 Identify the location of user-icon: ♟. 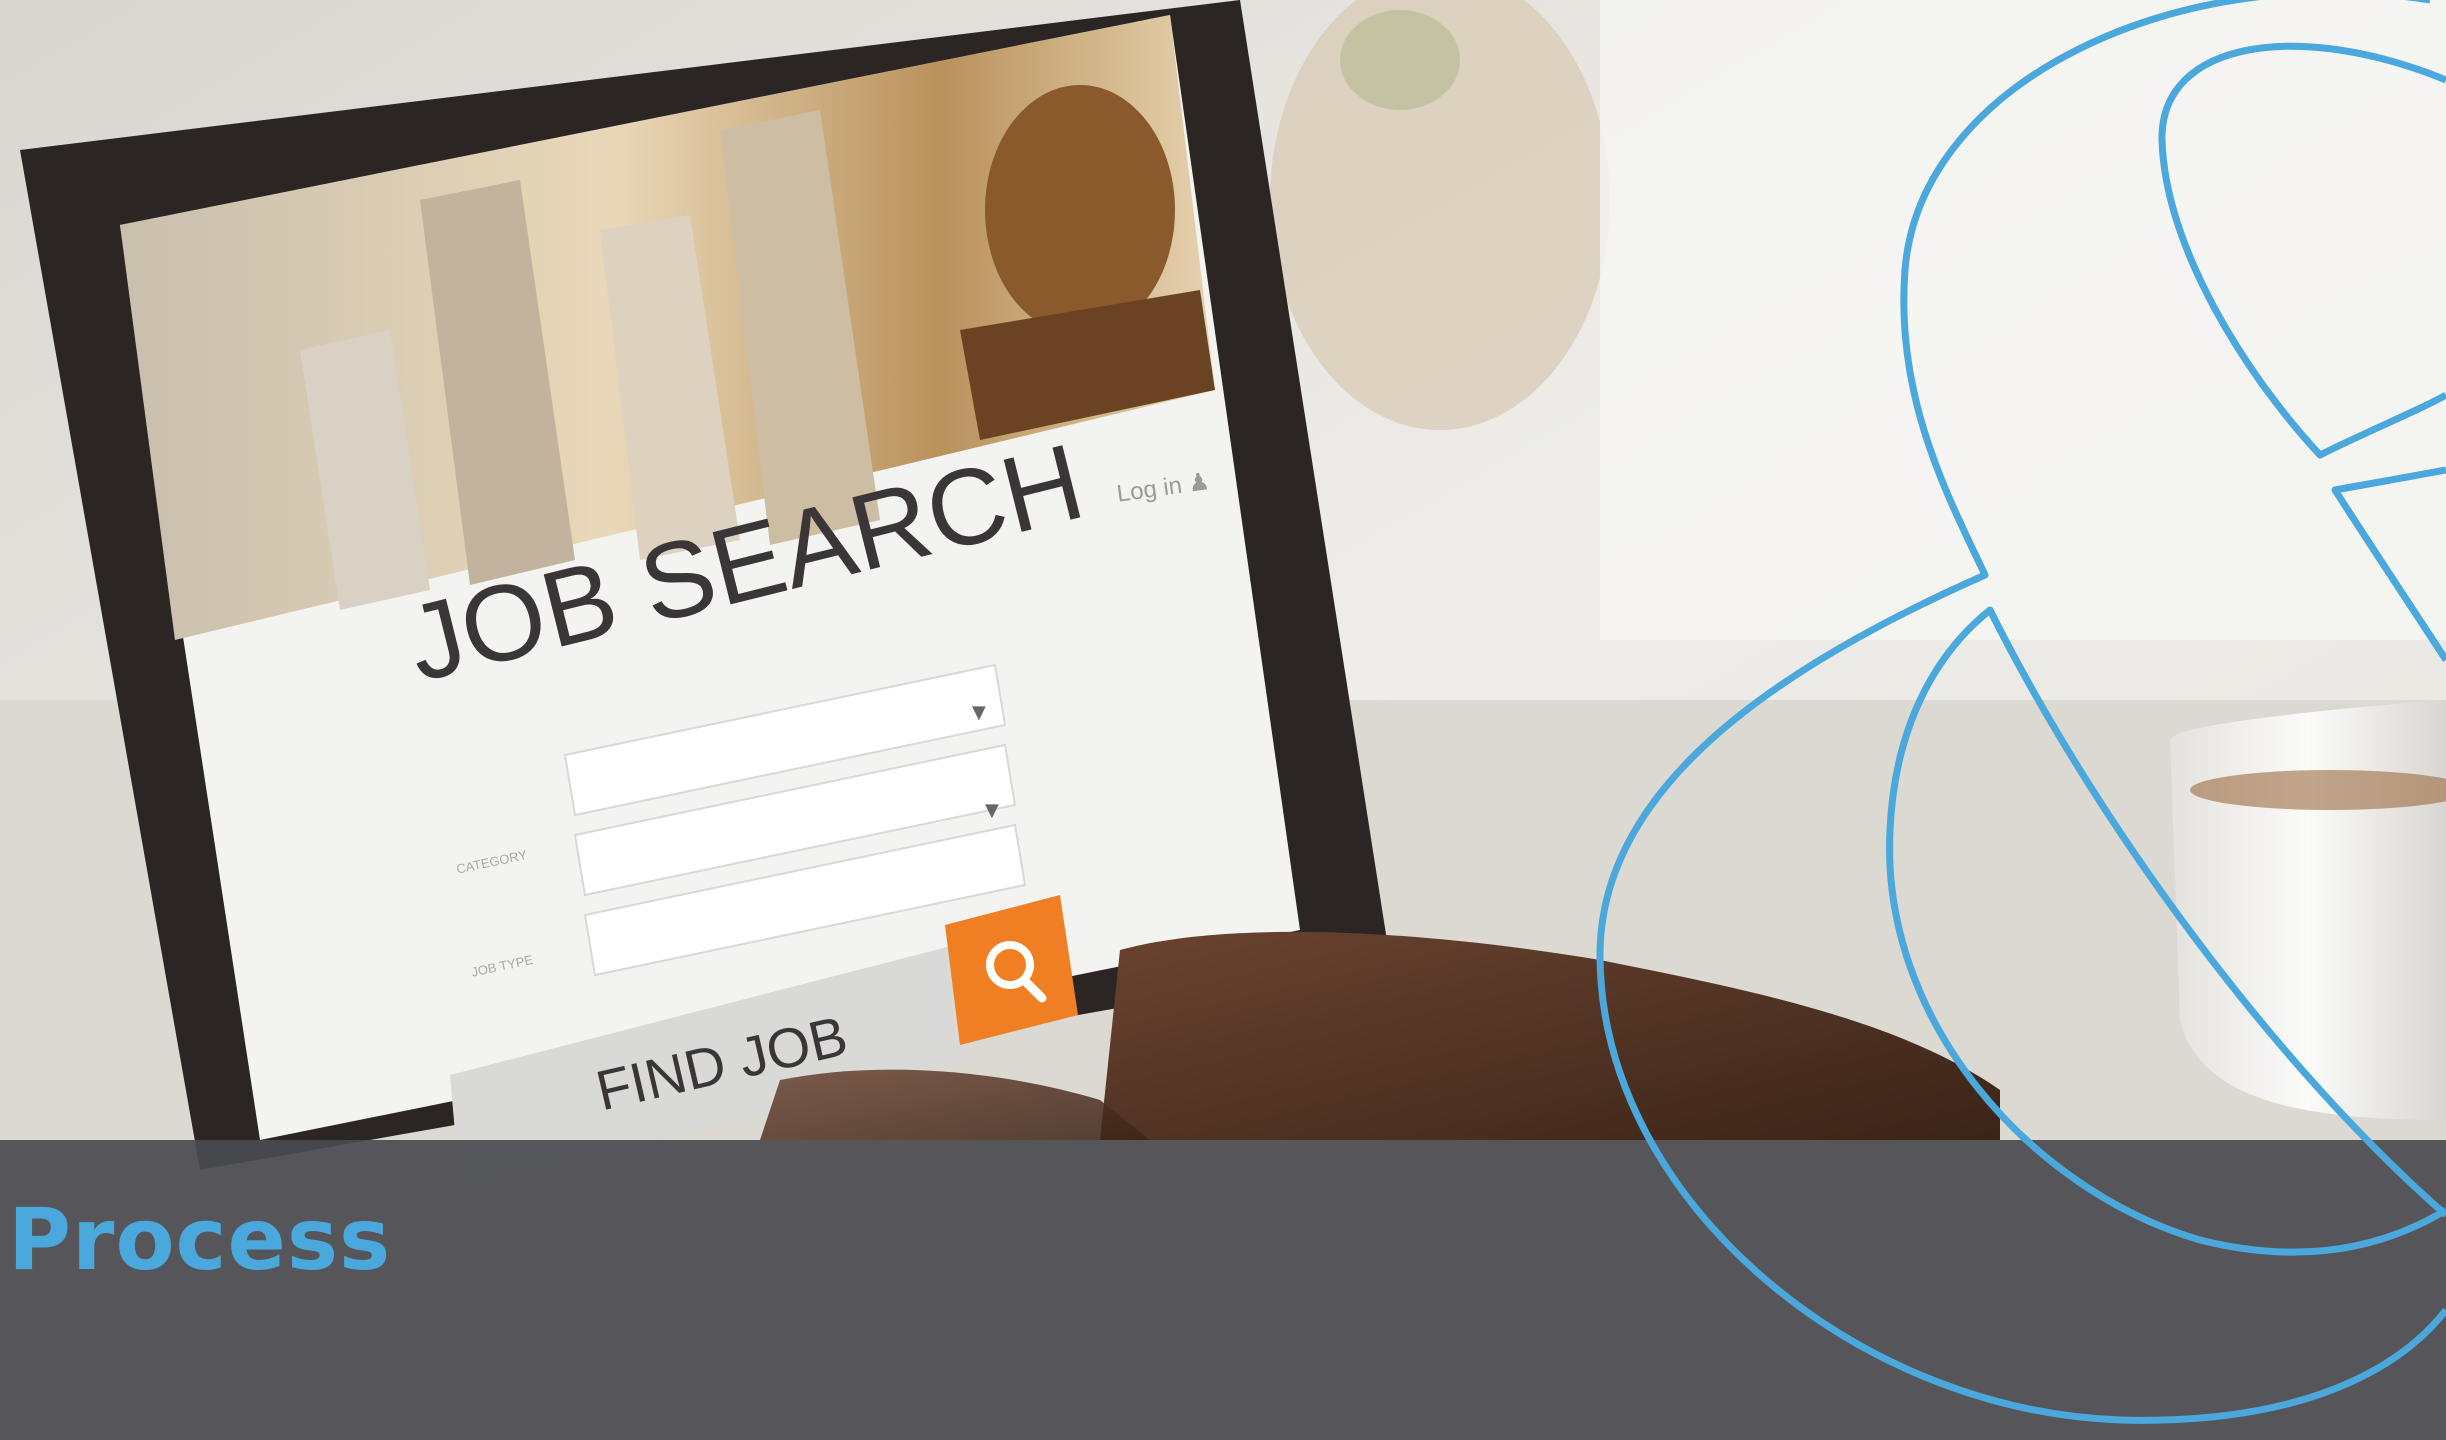
(1199, 482).